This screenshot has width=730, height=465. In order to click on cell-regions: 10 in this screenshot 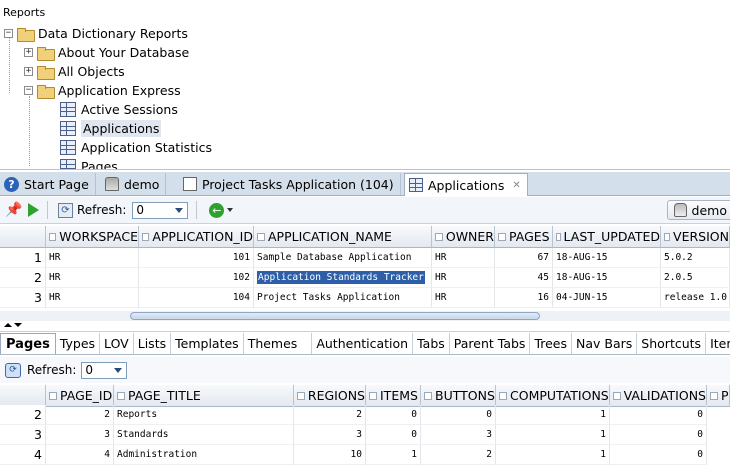, I will do `click(330, 455)`.